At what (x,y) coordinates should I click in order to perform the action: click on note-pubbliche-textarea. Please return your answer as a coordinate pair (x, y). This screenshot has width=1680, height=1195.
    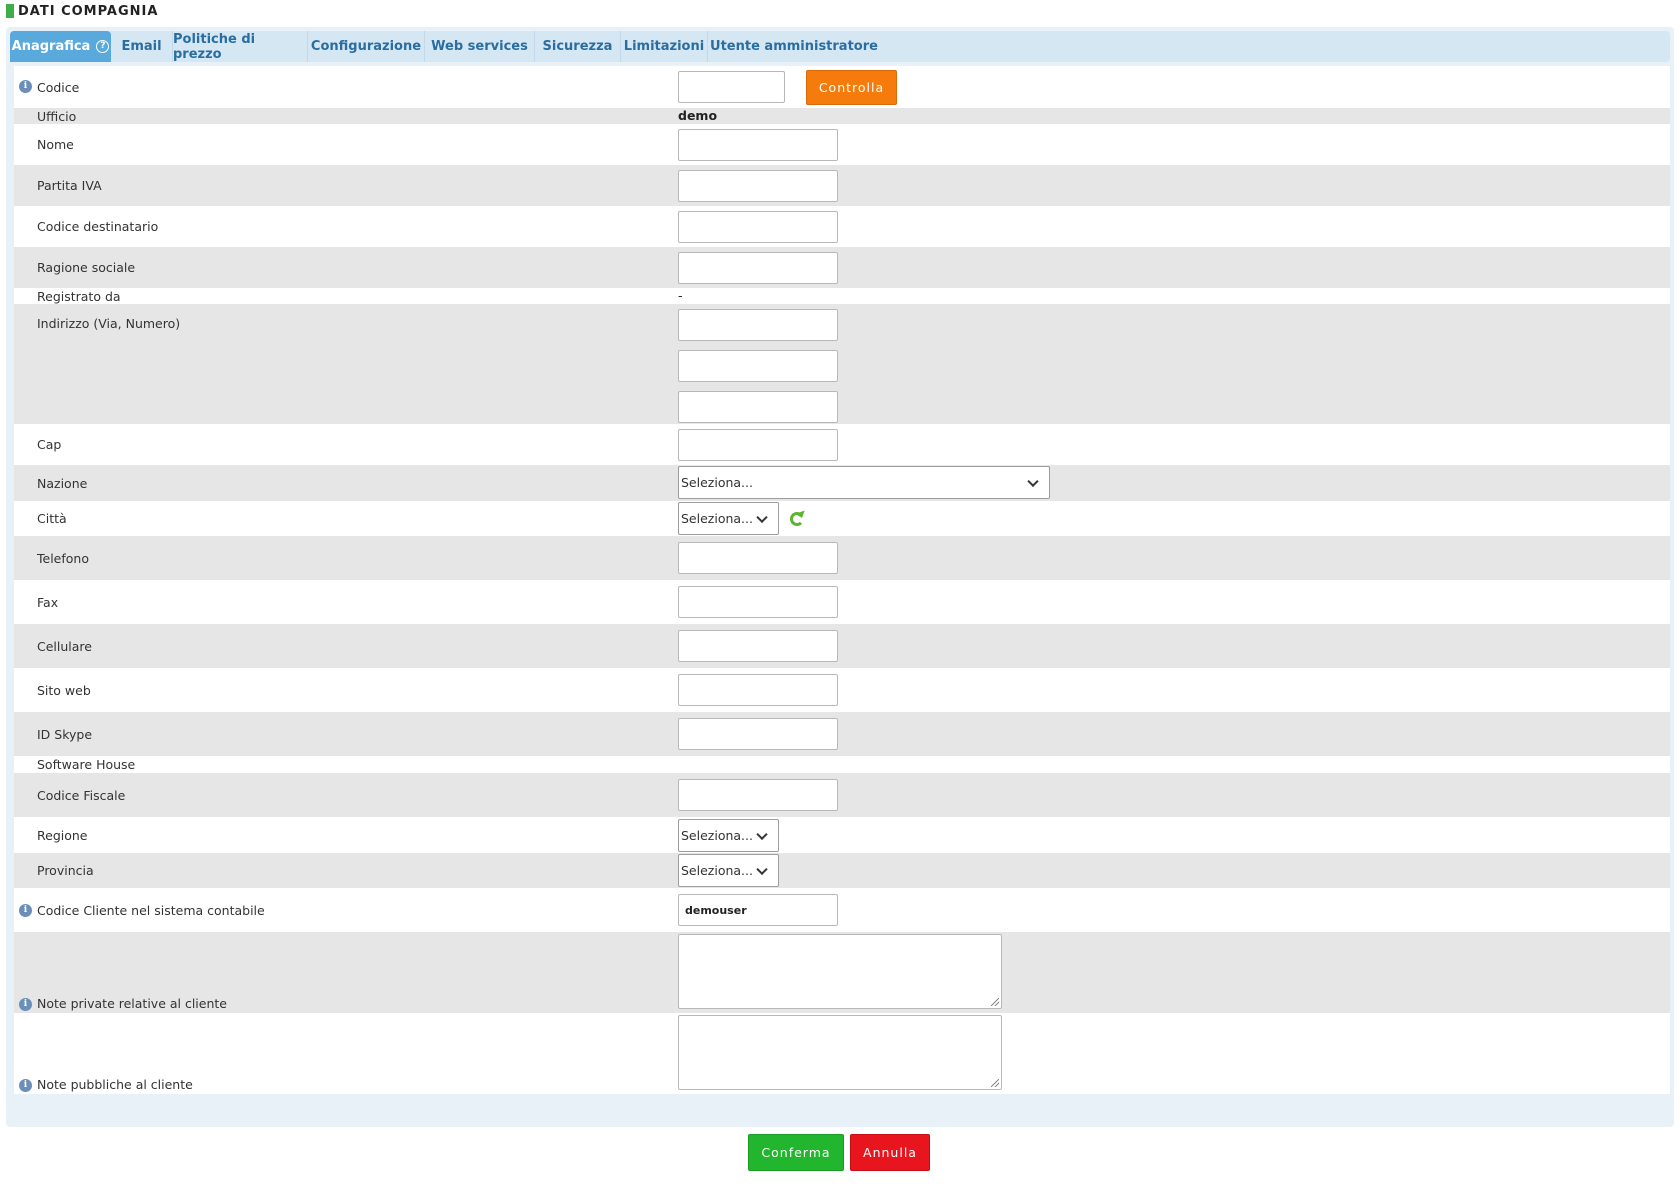
    Looking at the image, I should click on (840, 1052).